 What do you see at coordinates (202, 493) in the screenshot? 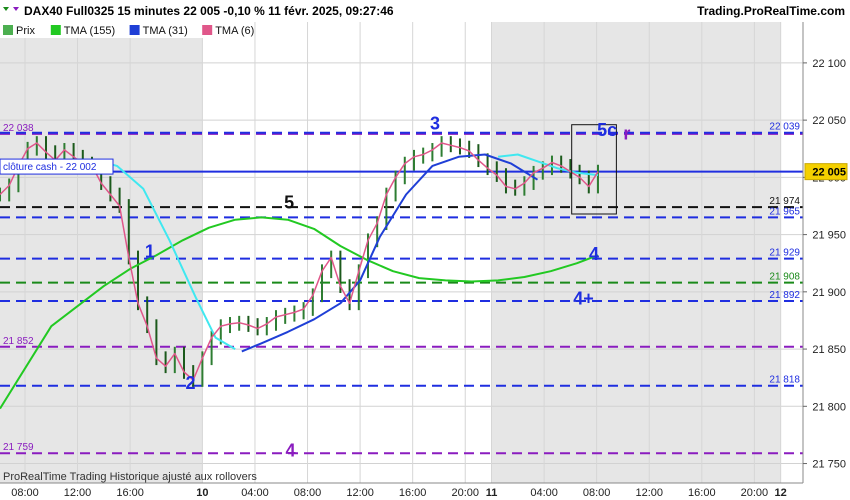
I see `x-tick-label: 10` at bounding box center [202, 493].